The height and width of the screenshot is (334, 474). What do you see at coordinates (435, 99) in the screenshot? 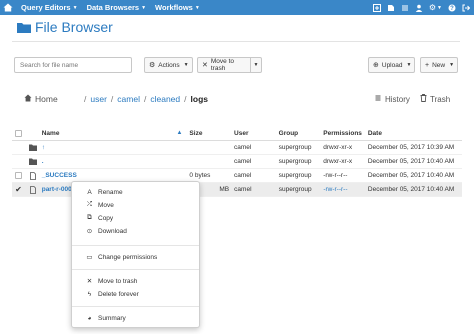
I see `trash-button: Trash` at bounding box center [435, 99].